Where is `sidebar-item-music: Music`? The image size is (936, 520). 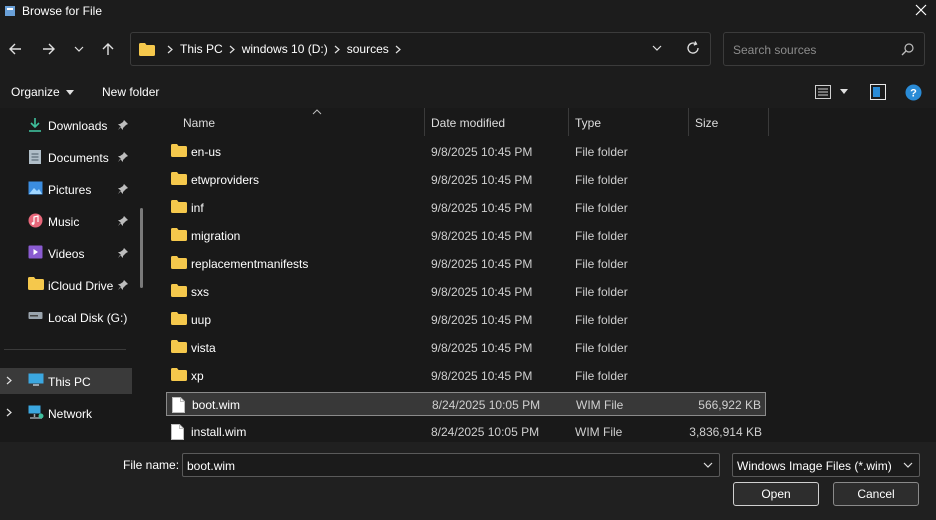
sidebar-item-music: Music is located at coordinates (70, 221).